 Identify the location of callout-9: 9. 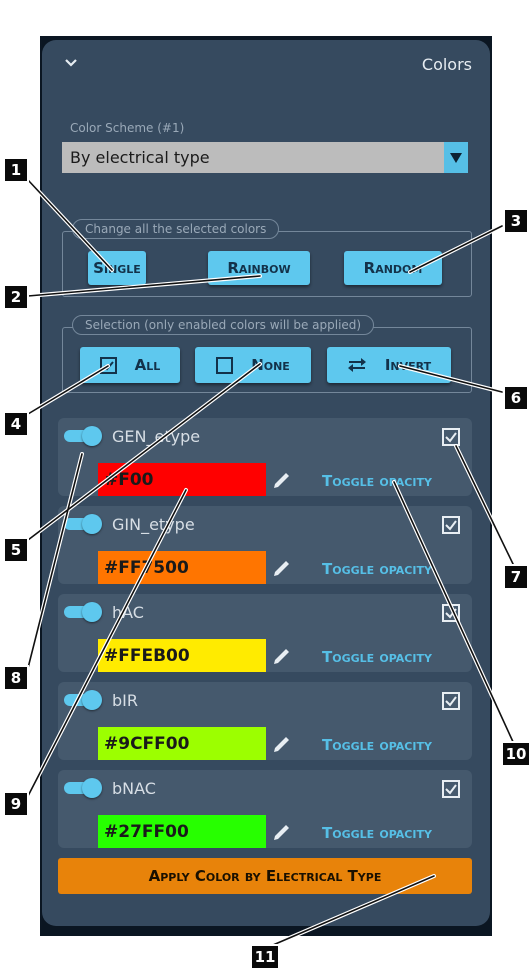
(16, 804).